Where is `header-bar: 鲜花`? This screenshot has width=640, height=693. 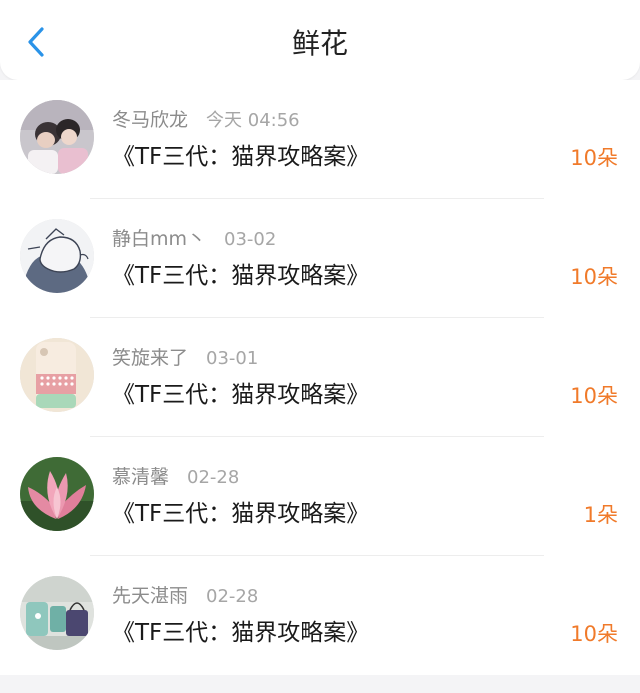
header-bar: 鲜花 is located at coordinates (320, 40).